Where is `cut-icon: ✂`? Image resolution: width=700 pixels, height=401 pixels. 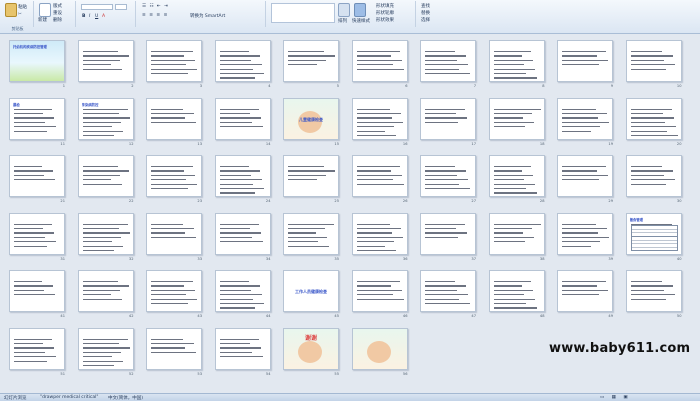 cut-icon: ✂ is located at coordinates (20, 14).